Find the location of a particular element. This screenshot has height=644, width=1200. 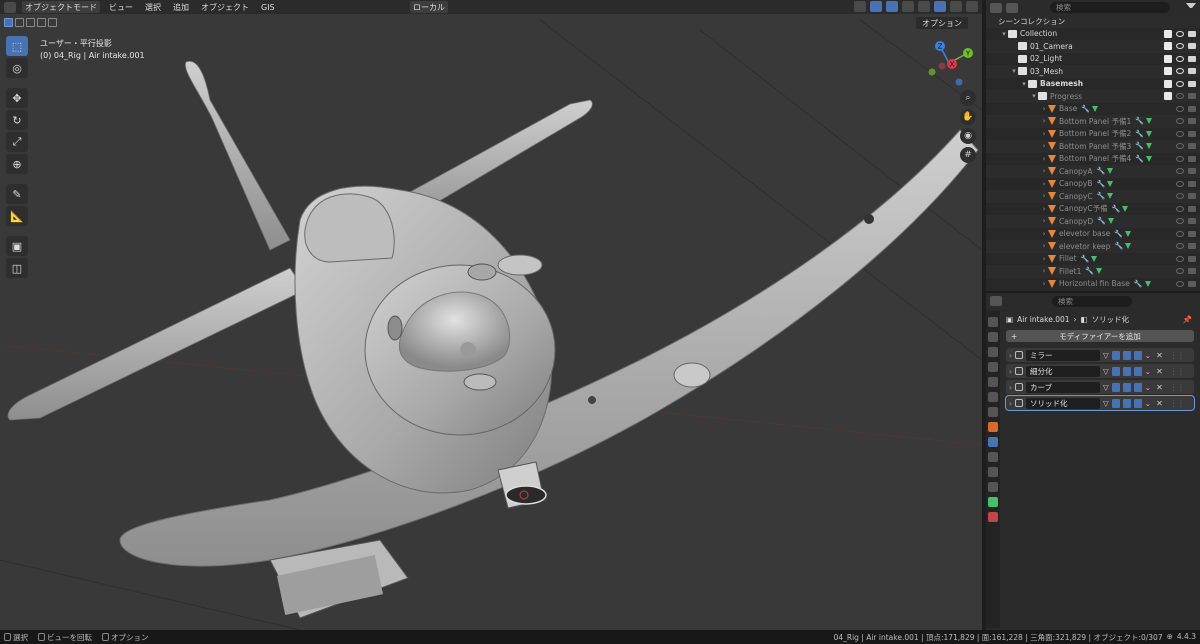

annotate-icon: ✎ is located at coordinates (17, 194).